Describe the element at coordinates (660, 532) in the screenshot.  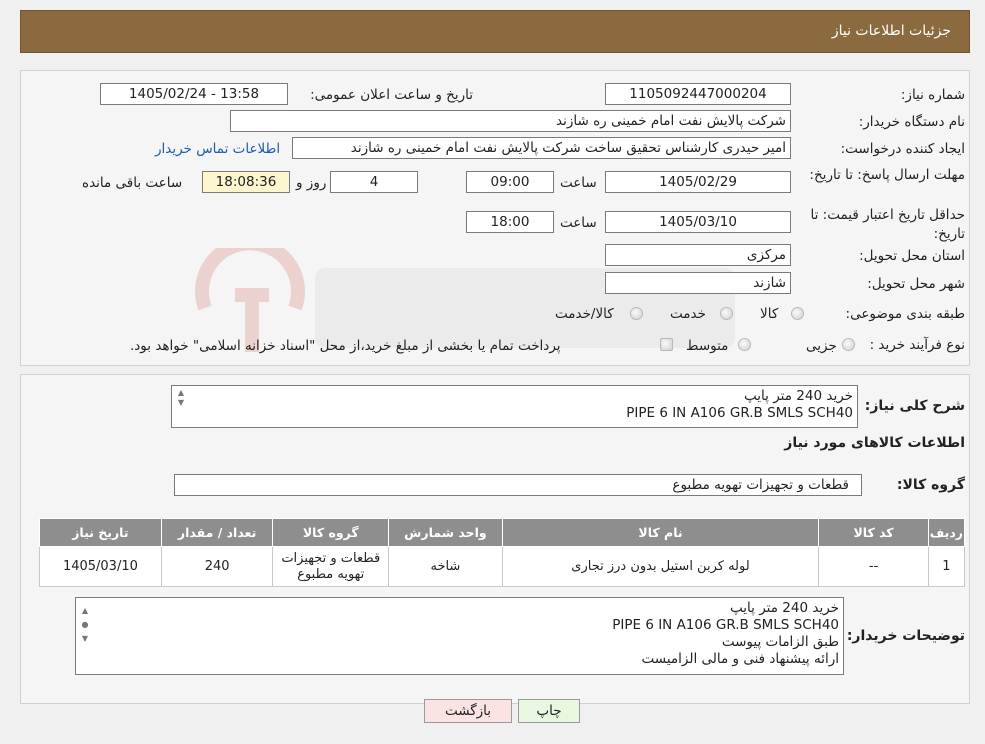
I see `col-name: نام کالا` at that location.